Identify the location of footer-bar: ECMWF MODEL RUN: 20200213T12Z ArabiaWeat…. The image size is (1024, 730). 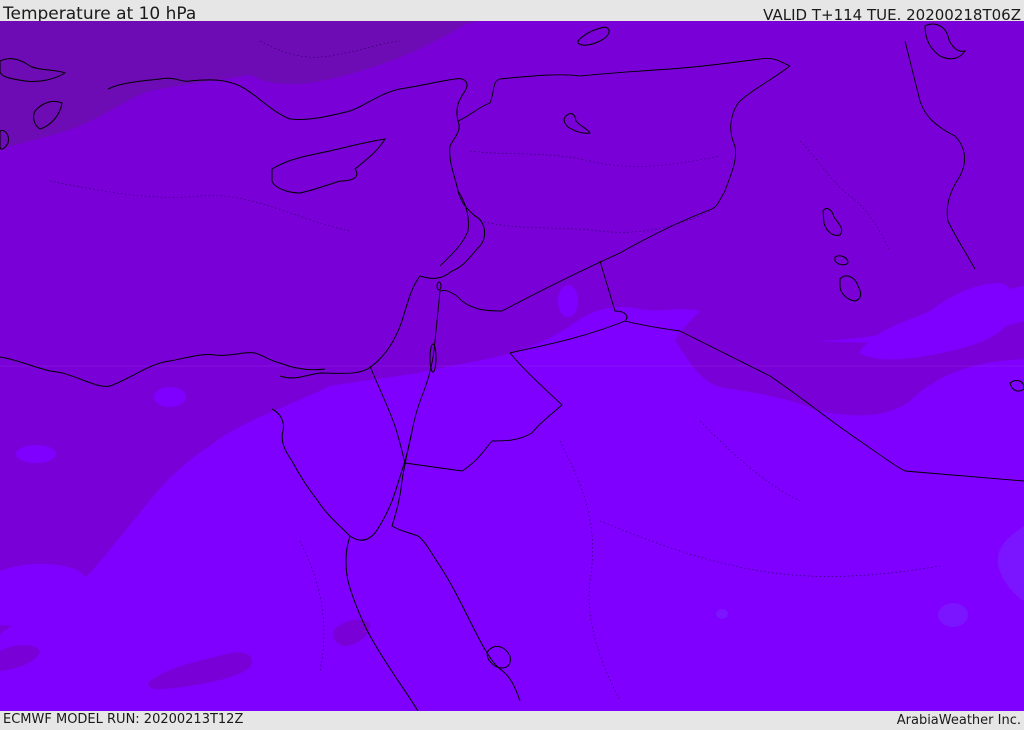
(512, 720).